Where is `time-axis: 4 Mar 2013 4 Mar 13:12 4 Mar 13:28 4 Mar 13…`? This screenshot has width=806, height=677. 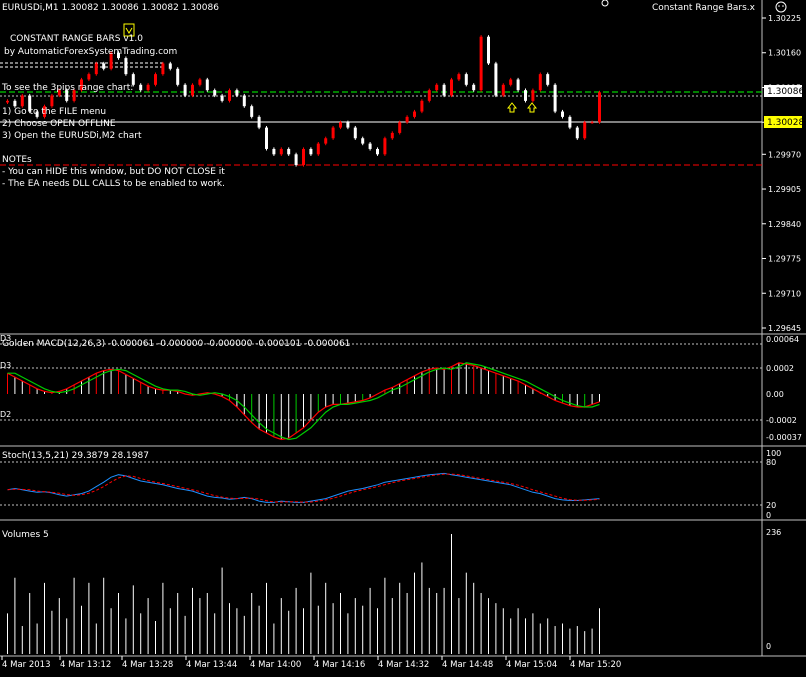
time-axis: 4 Mar 2013 4 Mar 13:12 4 Mar 13:28 4 Mar 13… is located at coordinates (311, 663).